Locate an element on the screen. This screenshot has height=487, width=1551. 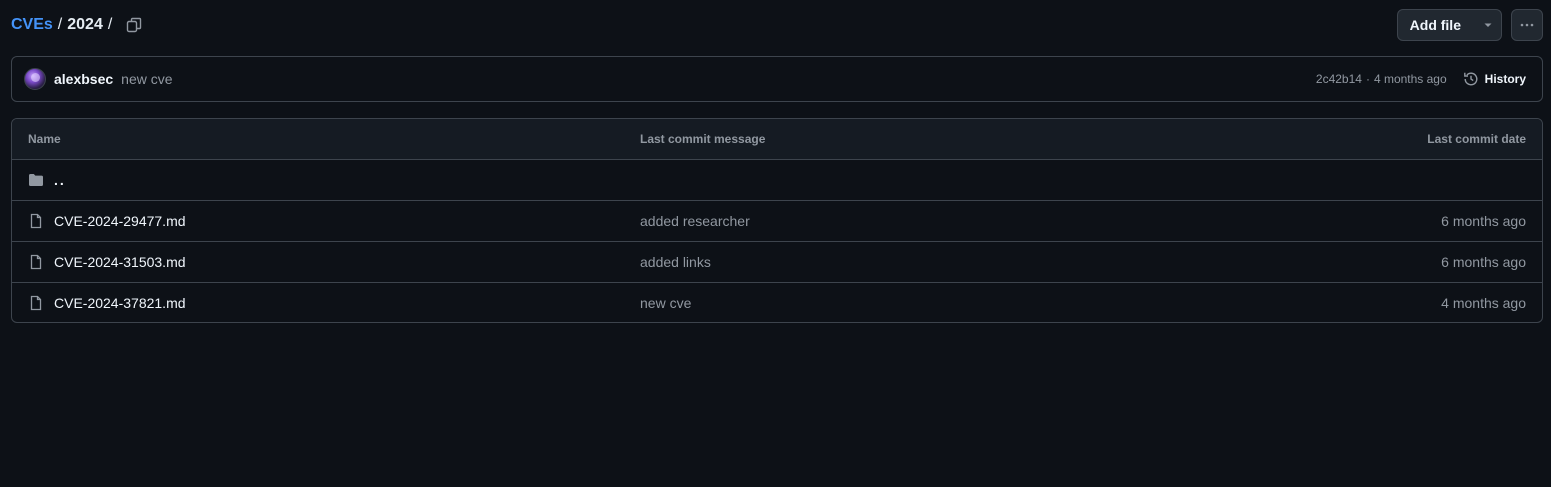
latest-commit-summary: alexbsec new cve is located at coordinates (98, 79).